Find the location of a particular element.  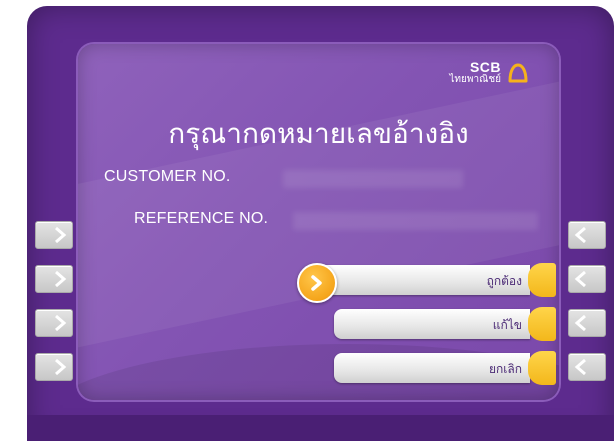

arrow-right-icon is located at coordinates (316, 283).